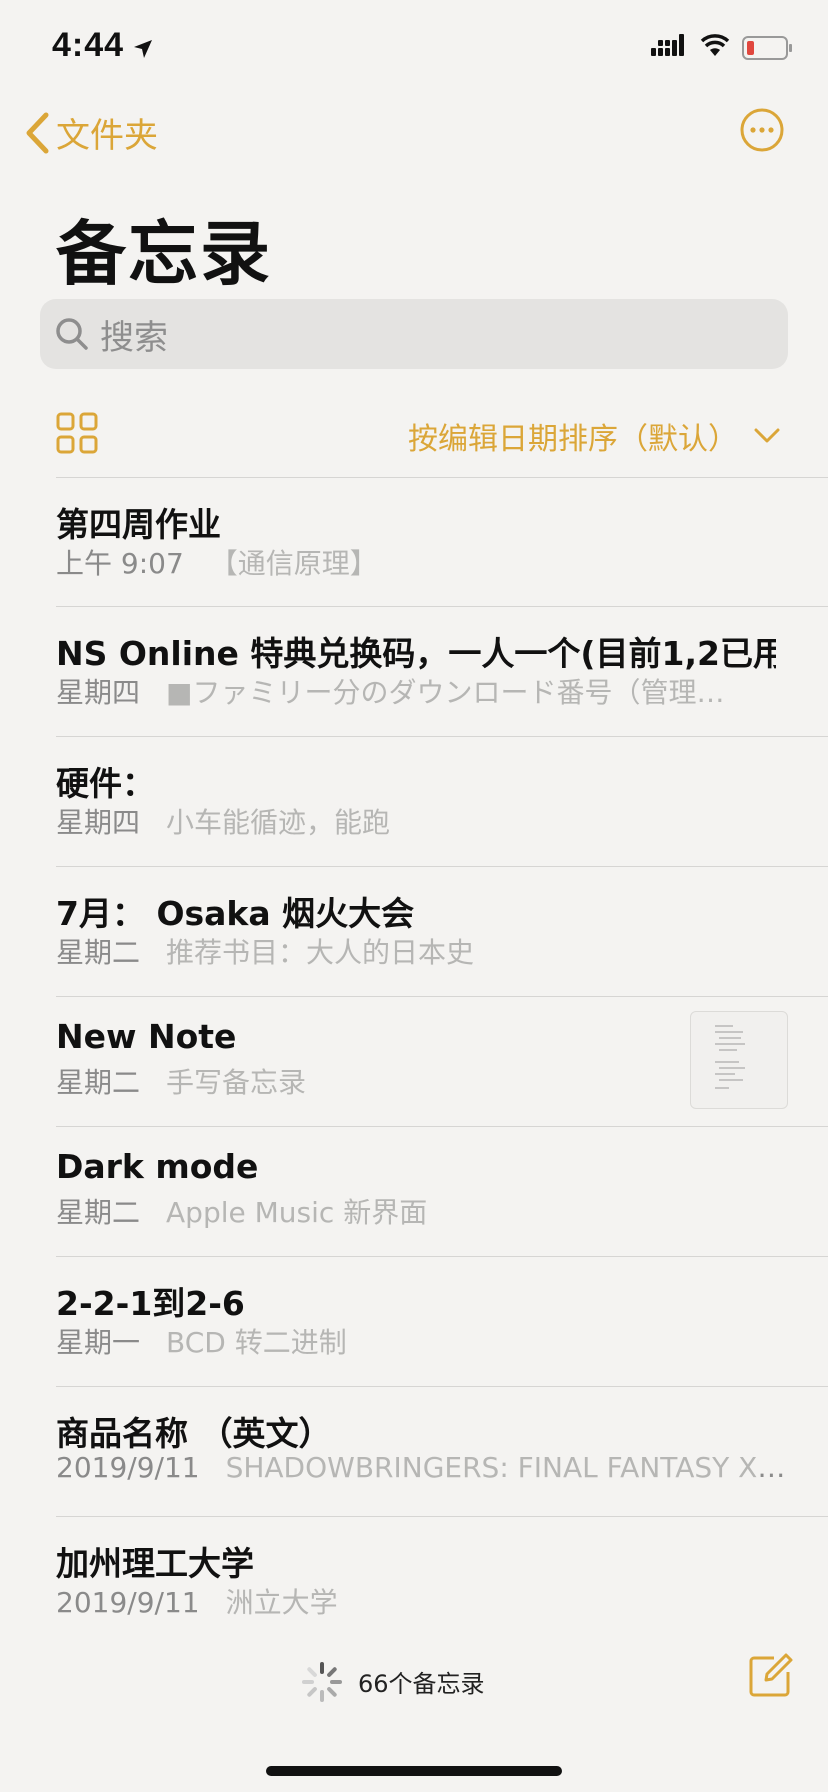  Describe the element at coordinates (767, 435) in the screenshot. I see `chevron-down-icon` at that location.